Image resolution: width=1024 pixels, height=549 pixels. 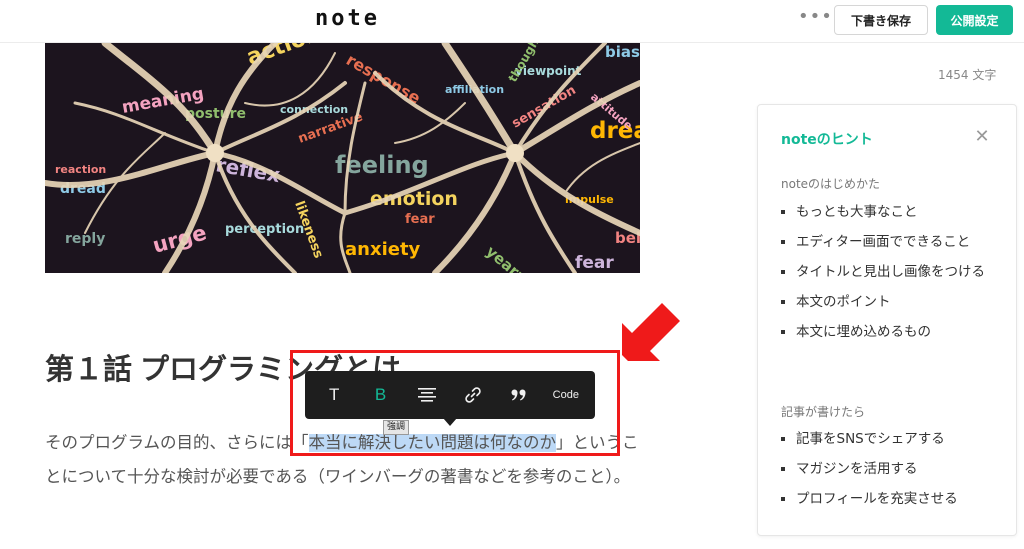 I want to click on align-center-button, so click(x=427, y=395).